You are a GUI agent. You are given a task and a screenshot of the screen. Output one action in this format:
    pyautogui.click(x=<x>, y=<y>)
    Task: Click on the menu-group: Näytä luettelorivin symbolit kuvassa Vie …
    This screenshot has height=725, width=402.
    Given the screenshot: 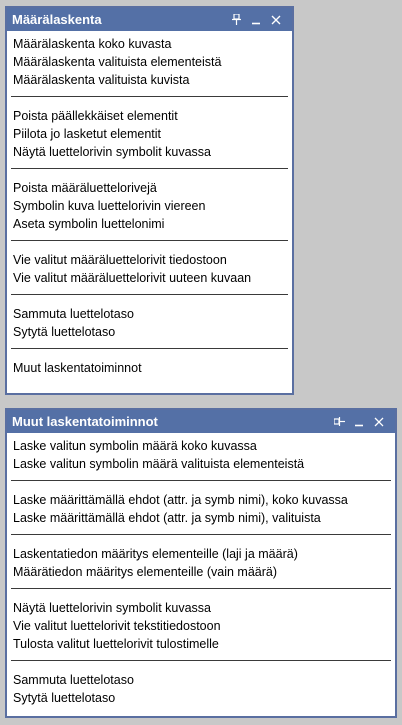 What is the action you would take?
    pyautogui.click(x=201, y=626)
    